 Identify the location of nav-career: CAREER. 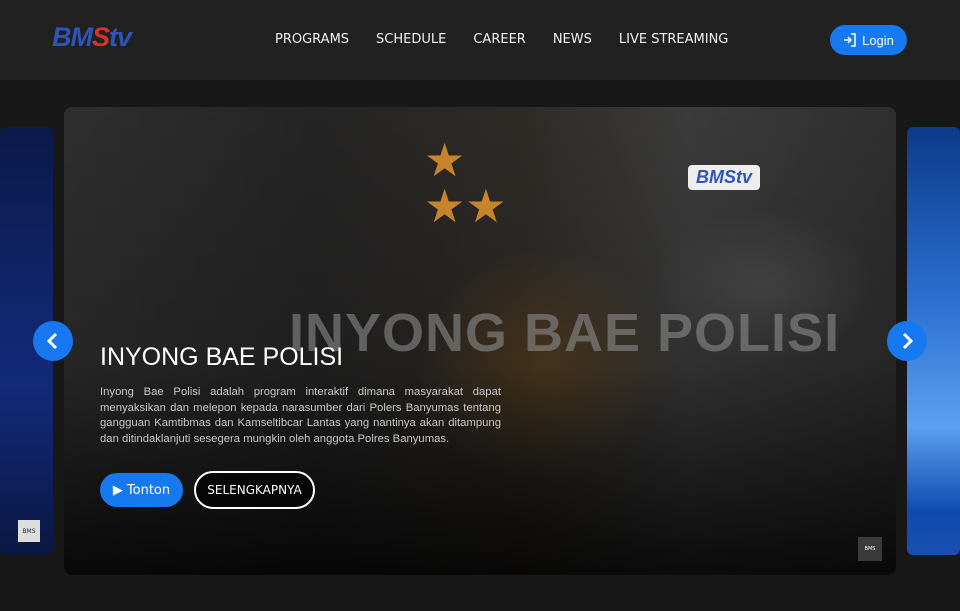
(499, 39).